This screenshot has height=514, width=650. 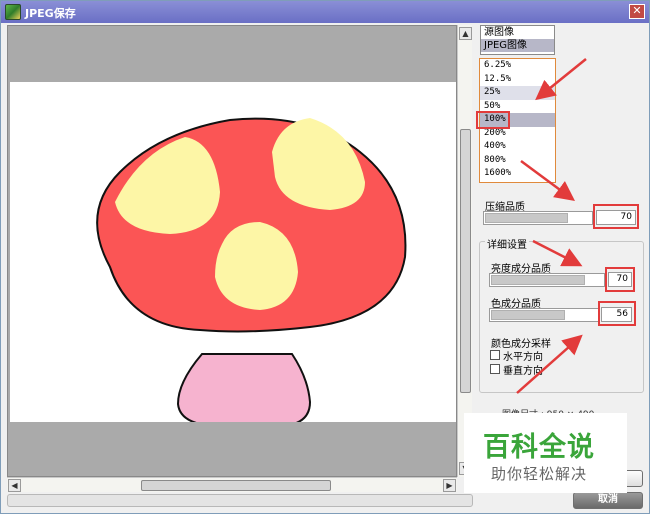 I want to click on cancel-button: 取消, so click(x=608, y=500).